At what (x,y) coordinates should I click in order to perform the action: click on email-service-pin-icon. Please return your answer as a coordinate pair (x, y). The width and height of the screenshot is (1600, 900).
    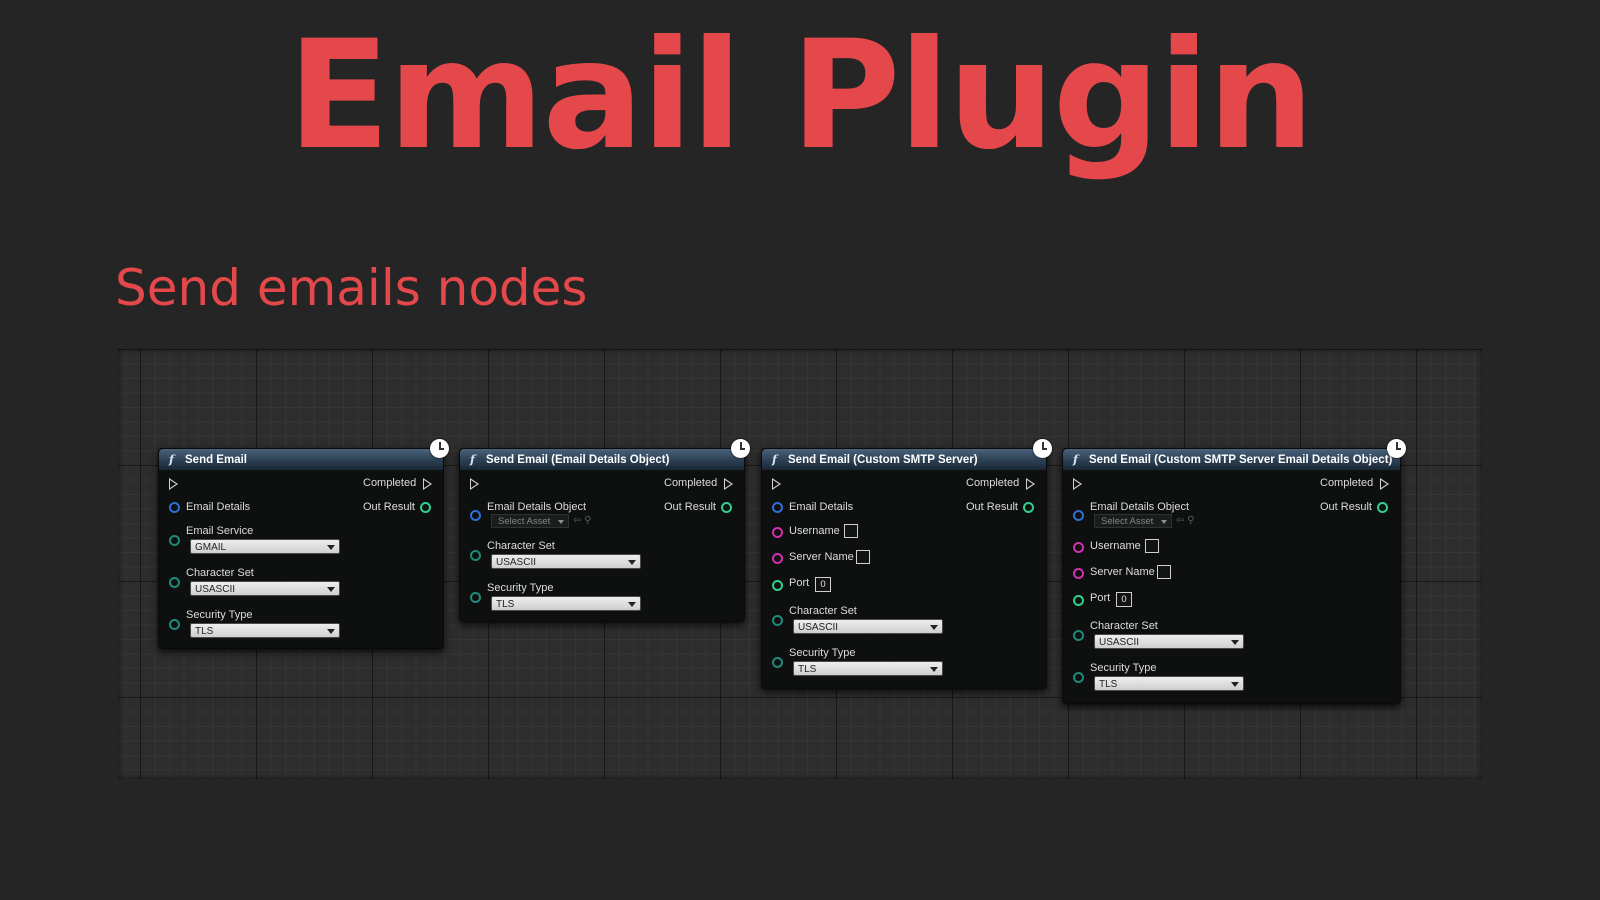
    Looking at the image, I should click on (174, 540).